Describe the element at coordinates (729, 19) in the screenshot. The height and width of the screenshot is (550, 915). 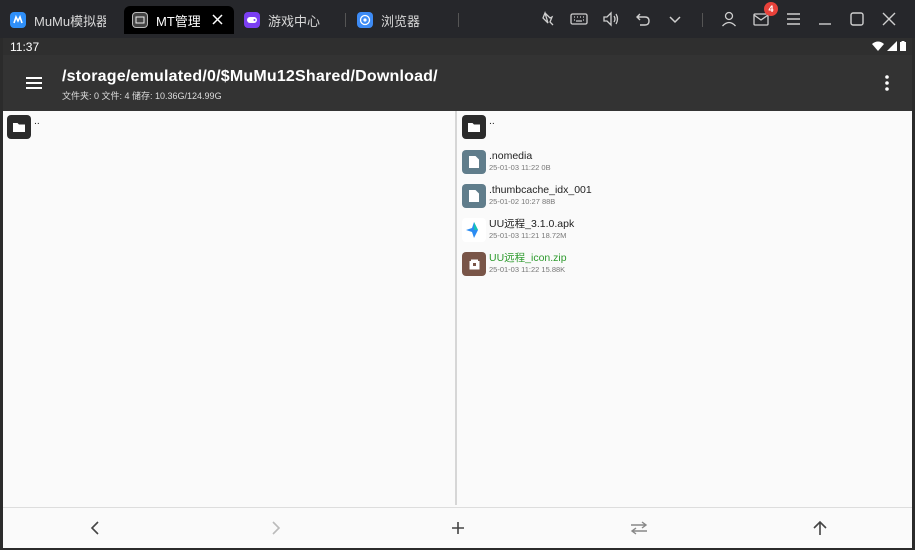
I see `user-icon` at that location.